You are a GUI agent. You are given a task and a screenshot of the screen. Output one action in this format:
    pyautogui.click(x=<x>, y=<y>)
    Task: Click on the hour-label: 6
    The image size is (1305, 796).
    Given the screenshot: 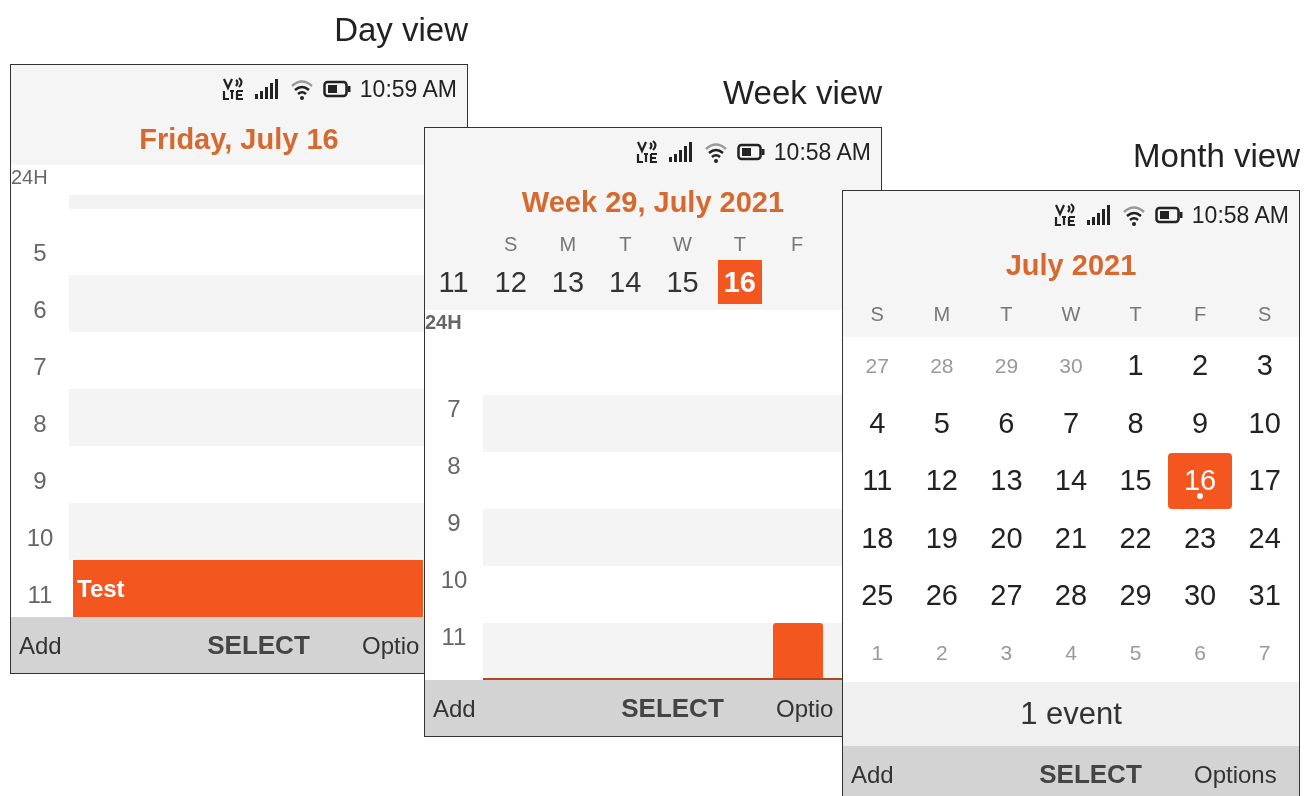 What is the action you would take?
    pyautogui.click(x=40, y=310)
    